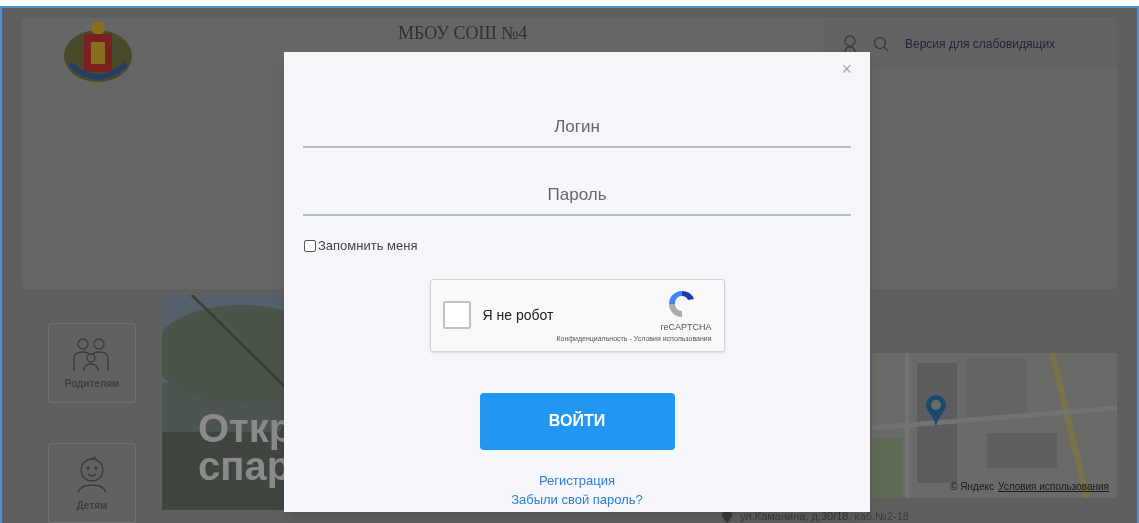 Image resolution: width=1139 pixels, height=523 pixels. Describe the element at coordinates (972, 487) in the screenshot. I see `map-attribution: © Яндекс` at that location.